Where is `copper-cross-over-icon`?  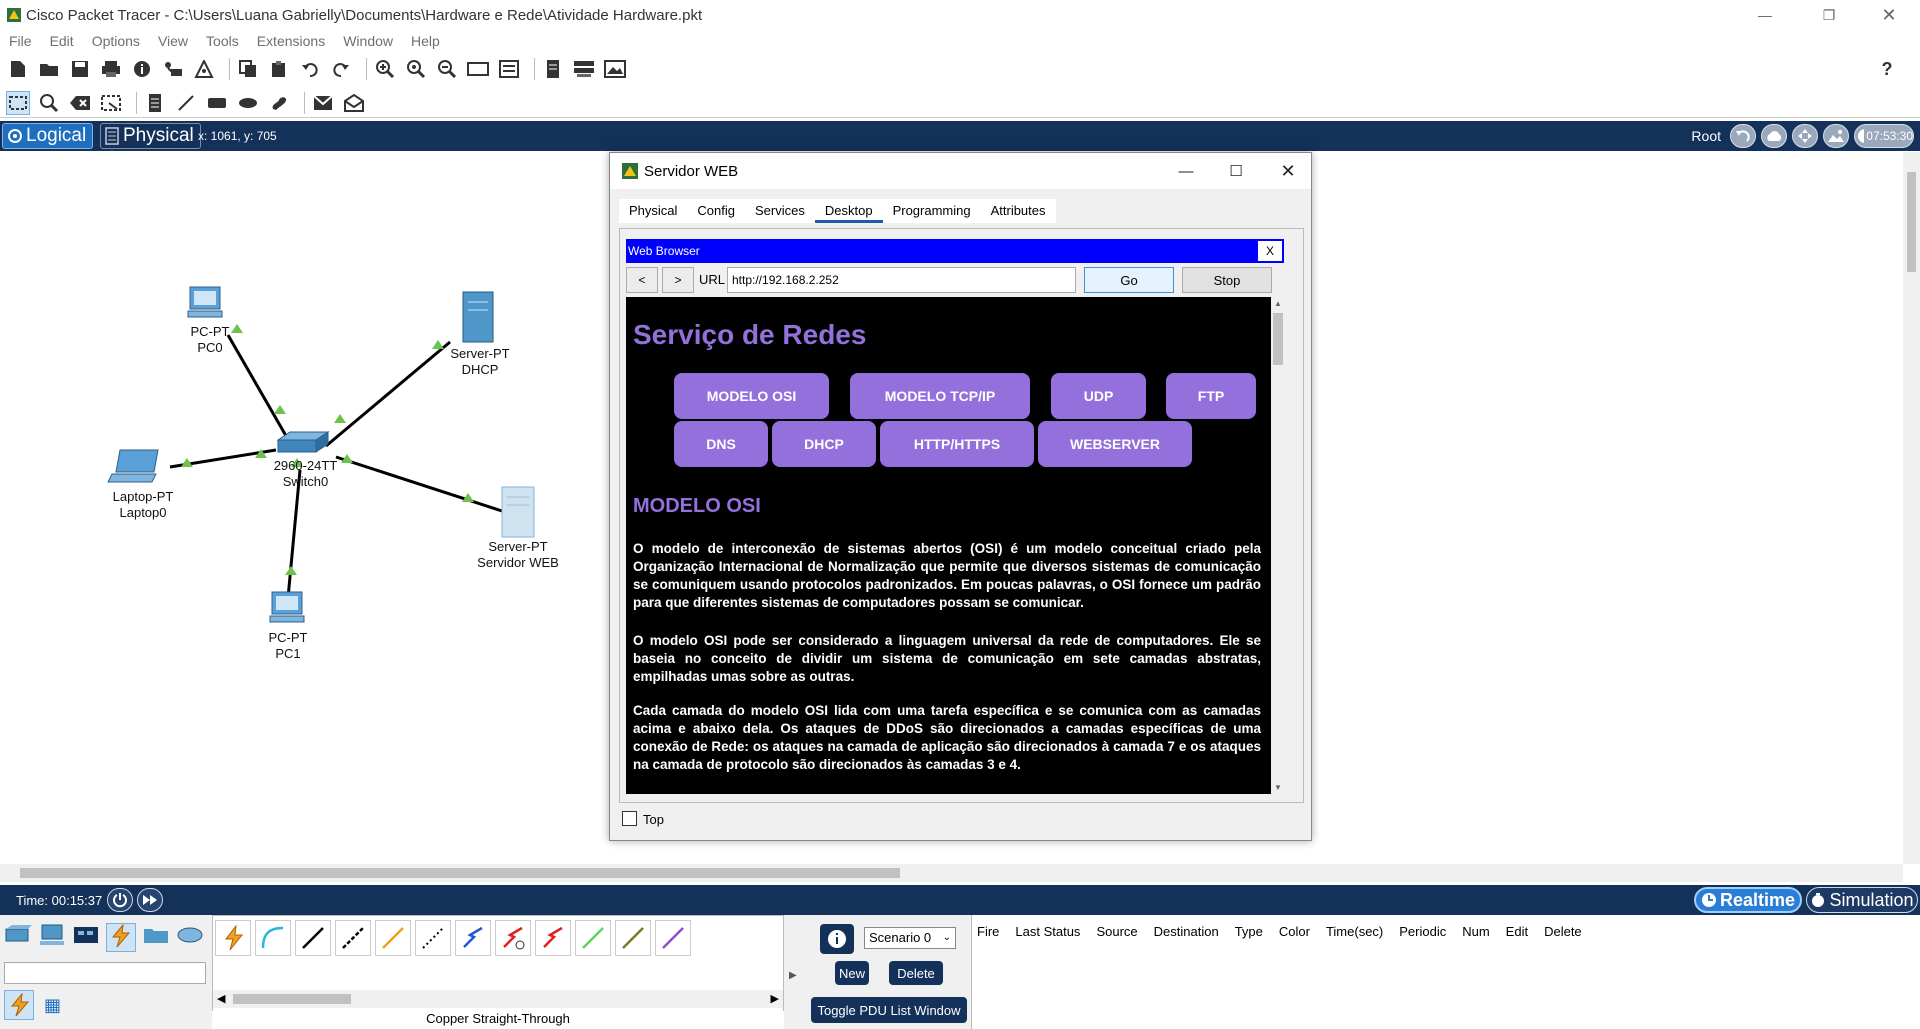
copper-cross-over-icon is located at coordinates (353, 938).